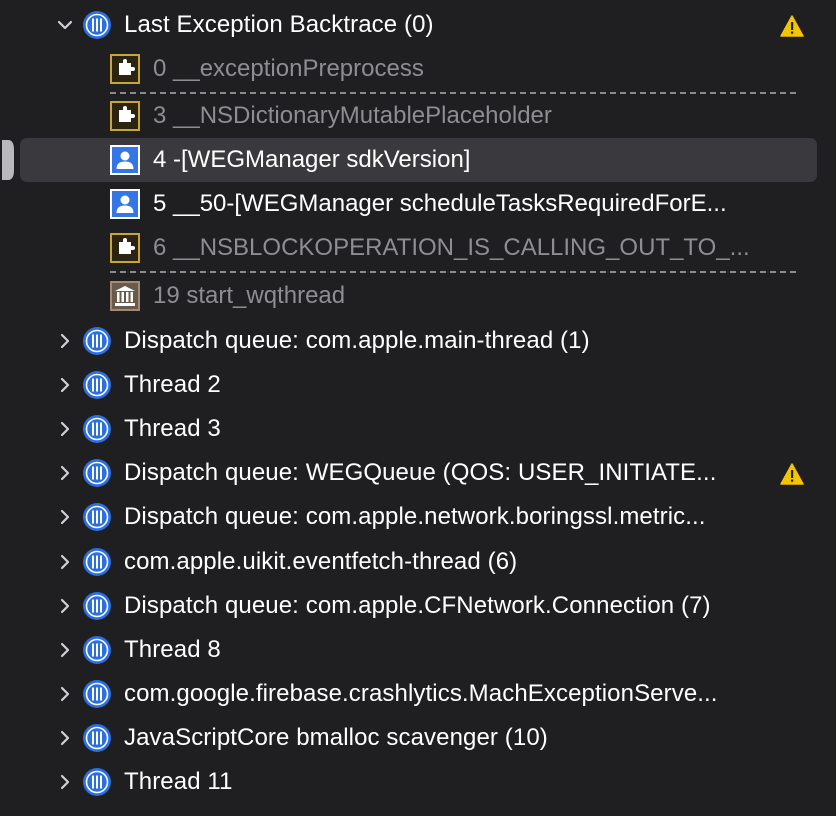  I want to click on thread-row: Thread 2, so click(418, 385).